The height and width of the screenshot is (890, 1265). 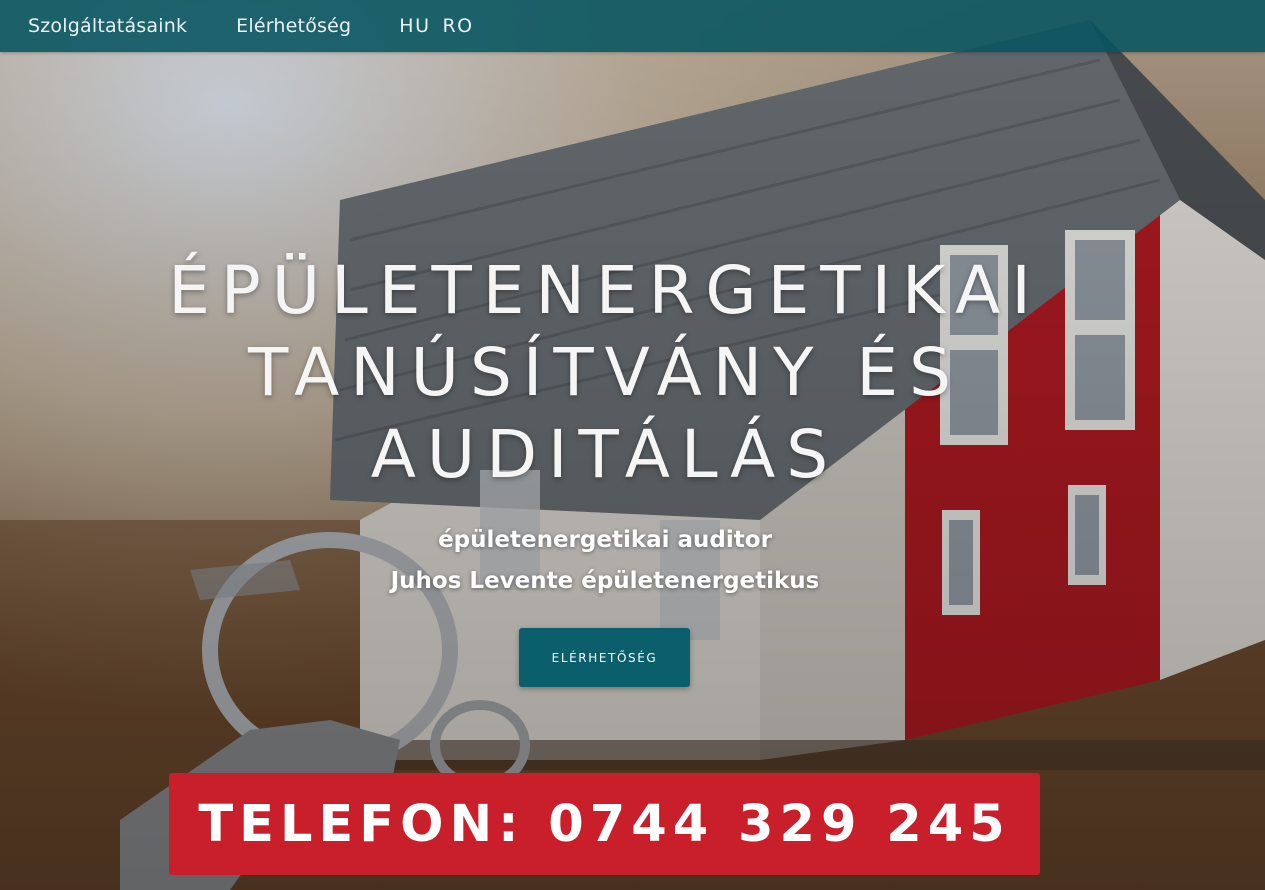 What do you see at coordinates (605, 454) in the screenshot?
I see `headline-line-3: AUDITÁLÁS` at bounding box center [605, 454].